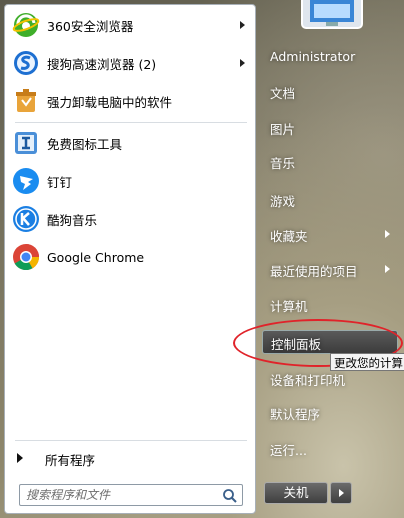 Image resolution: width=404 pixels, height=518 pixels. I want to click on right-item-label: 默认程序, so click(295, 414).